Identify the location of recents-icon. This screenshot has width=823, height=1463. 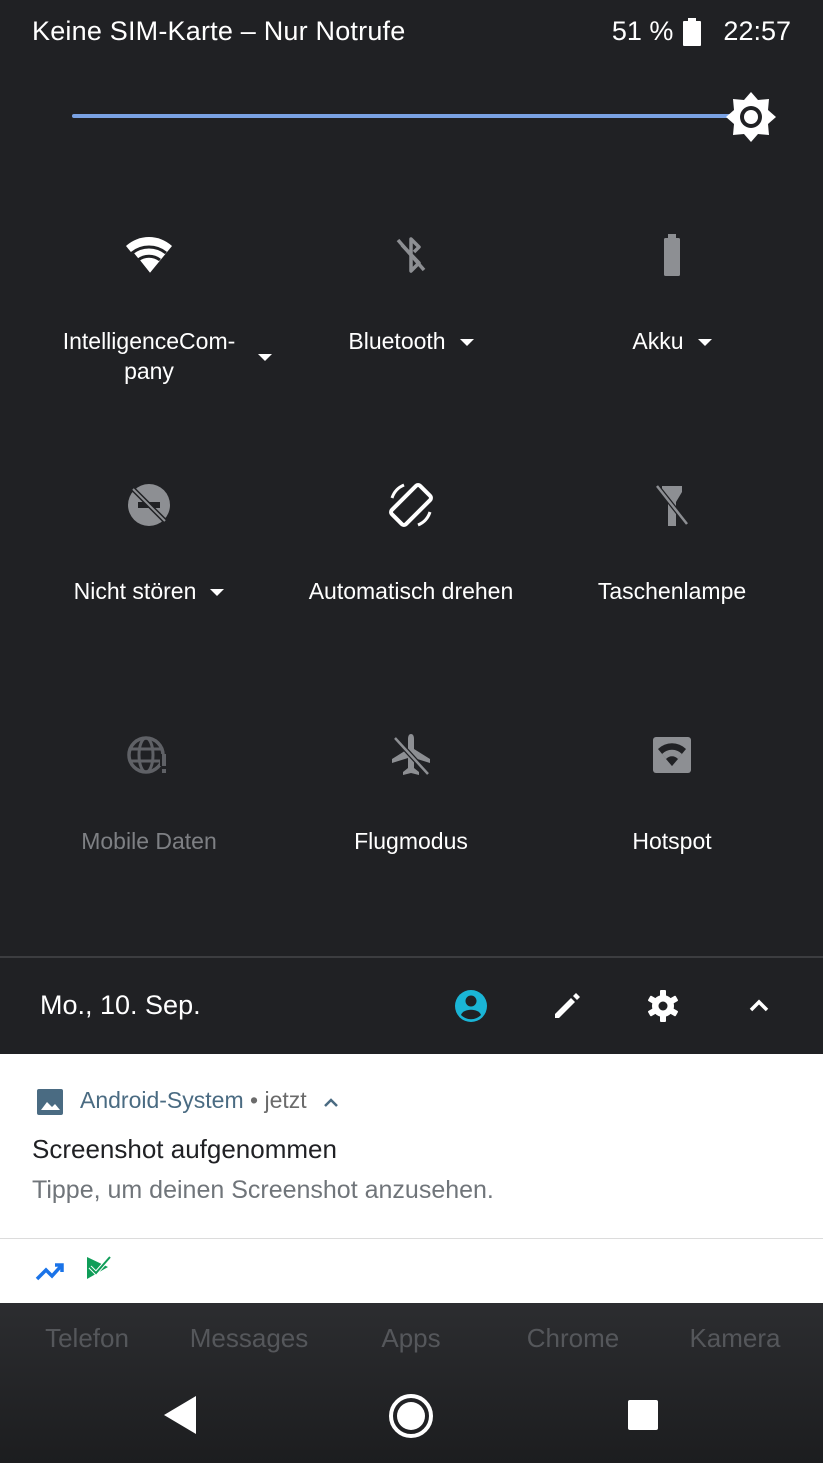
(643, 1415).